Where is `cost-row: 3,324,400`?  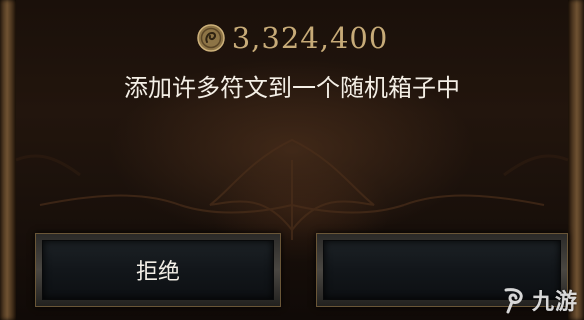 cost-row: 3,324,400 is located at coordinates (292, 38).